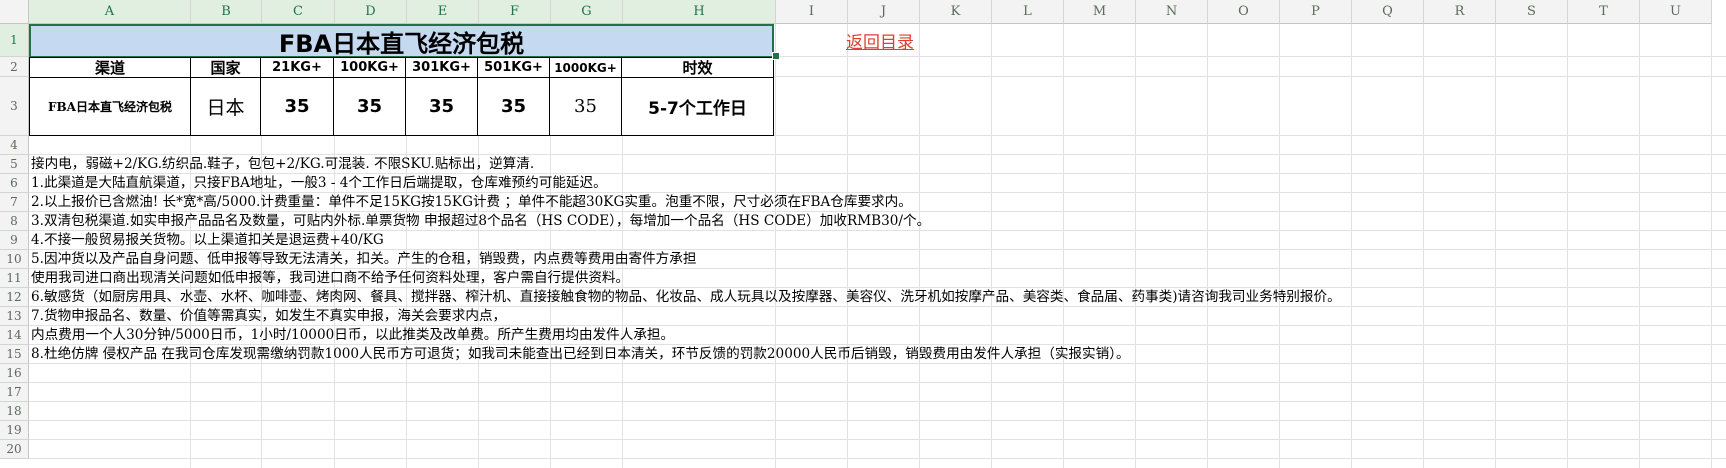 Image resolution: width=1726 pixels, height=468 pixels. Describe the element at coordinates (14, 221) in the screenshot. I see `row-header: 8` at that location.